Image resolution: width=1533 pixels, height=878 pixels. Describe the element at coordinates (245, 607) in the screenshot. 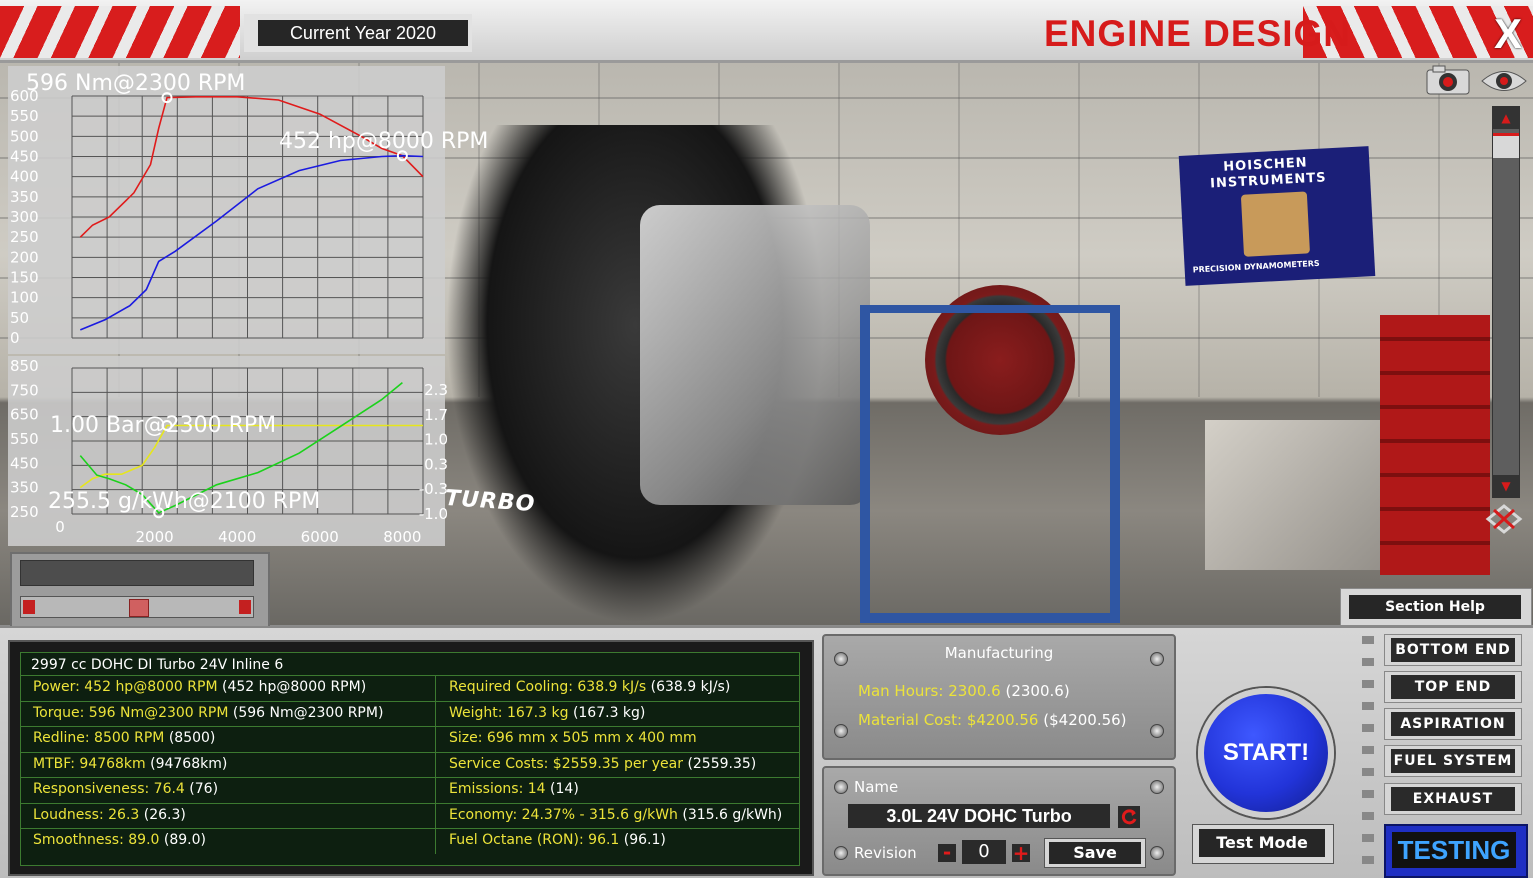

I see `slider-right-arrow` at that location.